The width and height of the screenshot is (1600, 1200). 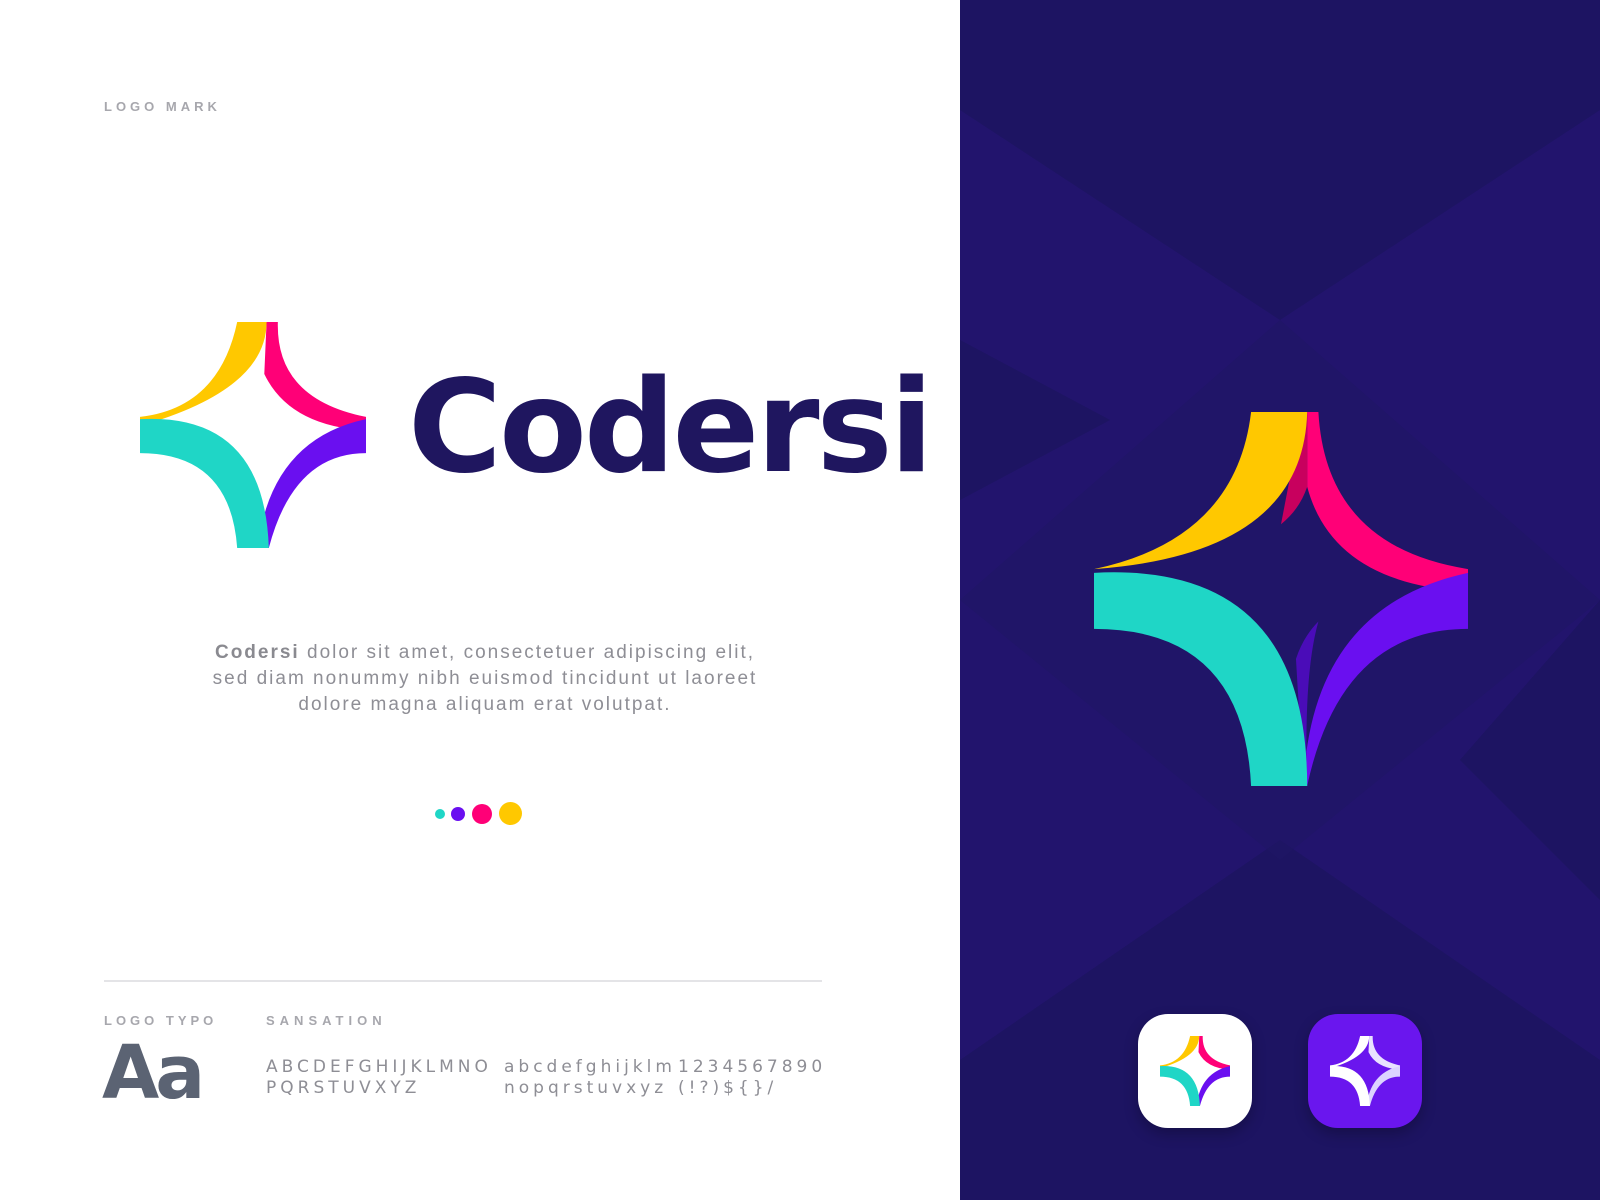 What do you see at coordinates (326, 1020) in the screenshot?
I see `font-name: SANSATION` at bounding box center [326, 1020].